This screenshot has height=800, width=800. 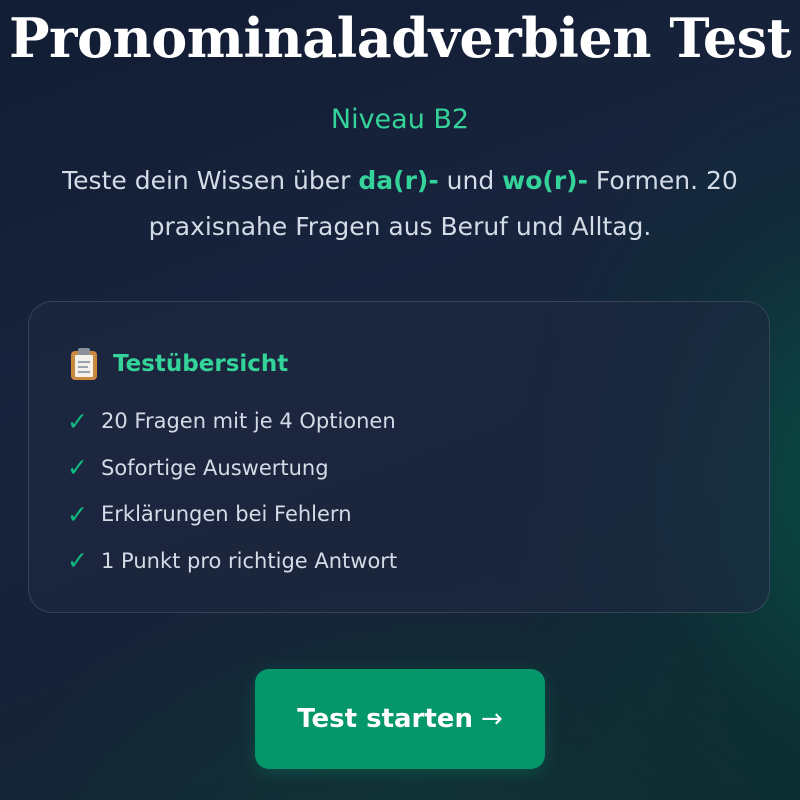 I want to click on intro-middle: und, so click(x=470, y=180).